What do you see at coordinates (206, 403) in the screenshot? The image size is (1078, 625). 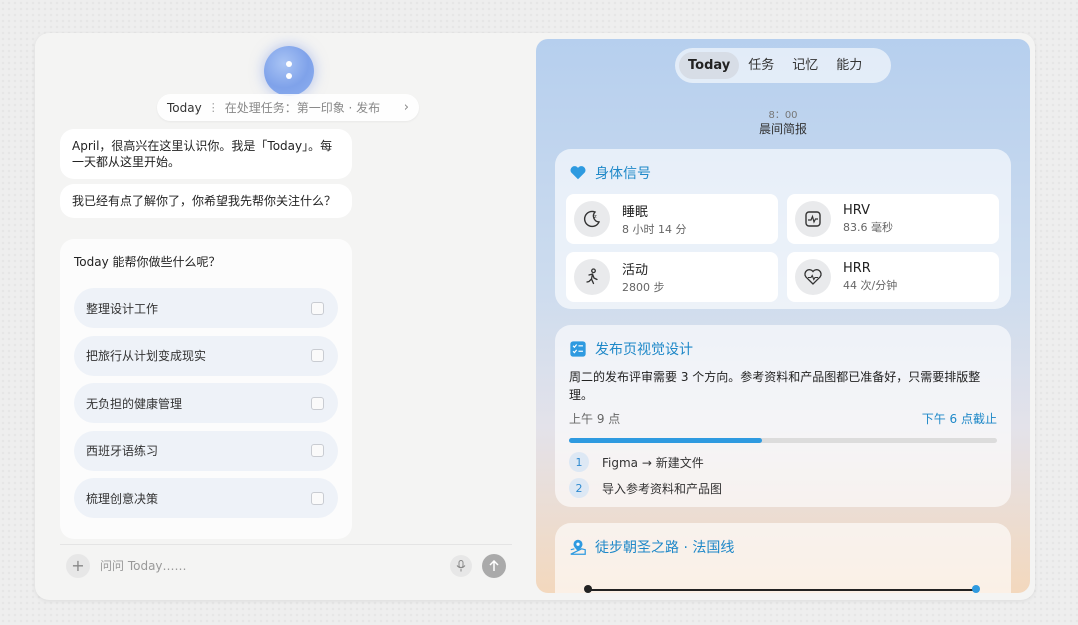 I see `option-item: 无负担的健康管理` at bounding box center [206, 403].